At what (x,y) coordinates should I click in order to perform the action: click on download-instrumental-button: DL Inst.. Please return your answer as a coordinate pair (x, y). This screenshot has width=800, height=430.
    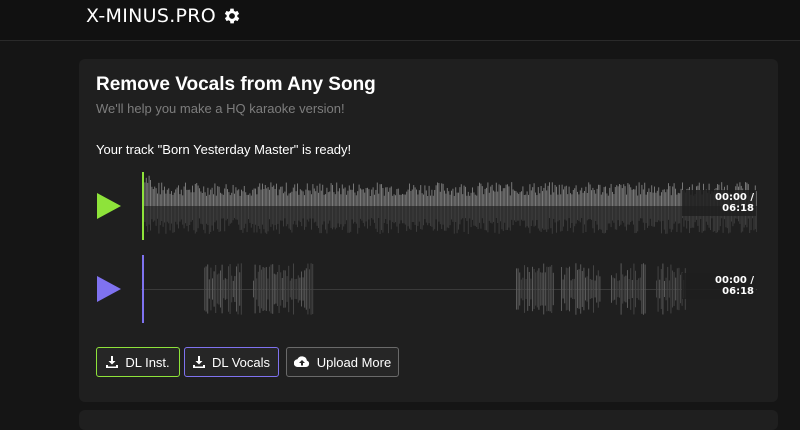
    Looking at the image, I should click on (138, 362).